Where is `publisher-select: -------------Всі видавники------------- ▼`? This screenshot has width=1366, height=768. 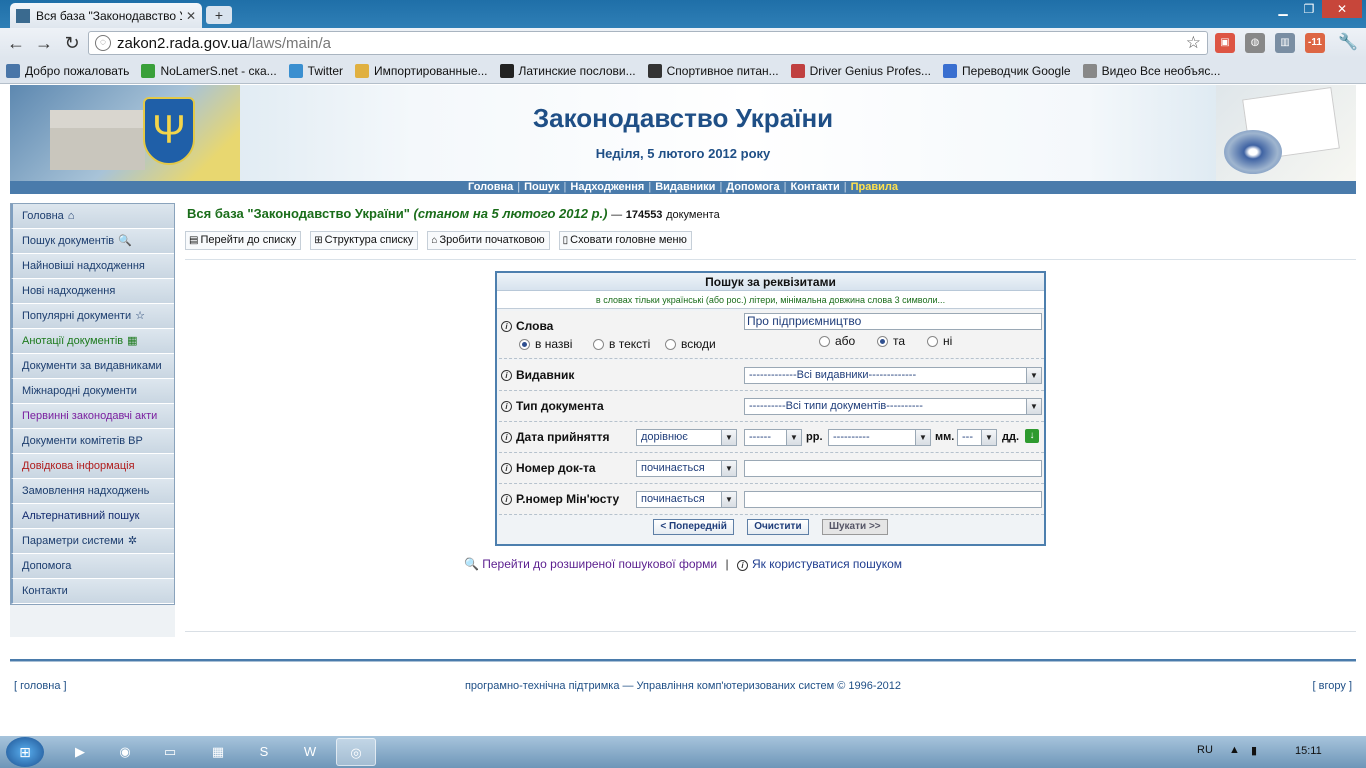 publisher-select: -------------Всі видавники------------- ▼ is located at coordinates (893, 375).